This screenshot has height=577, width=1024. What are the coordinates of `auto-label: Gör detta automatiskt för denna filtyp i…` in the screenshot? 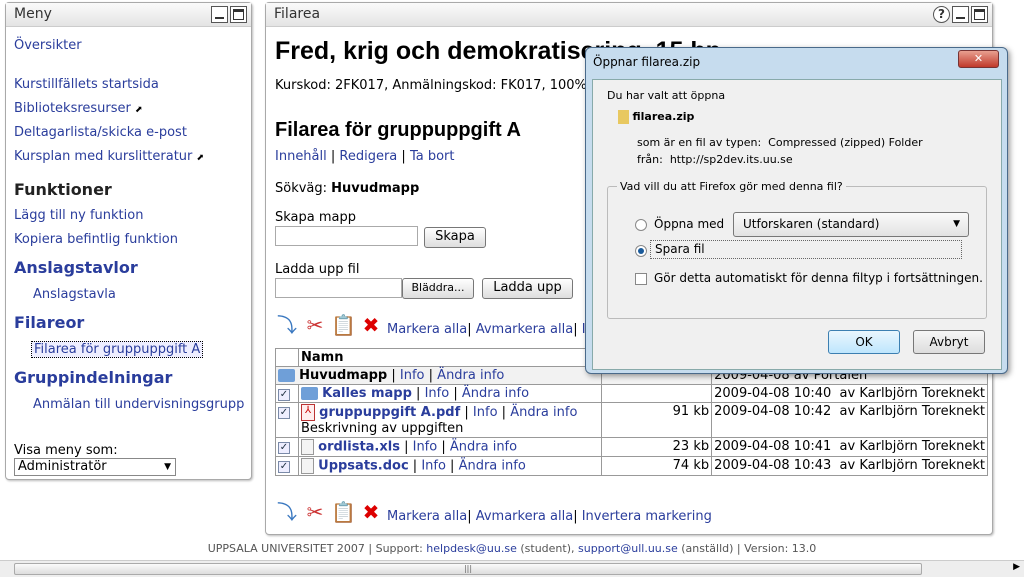 It's located at (818, 278).